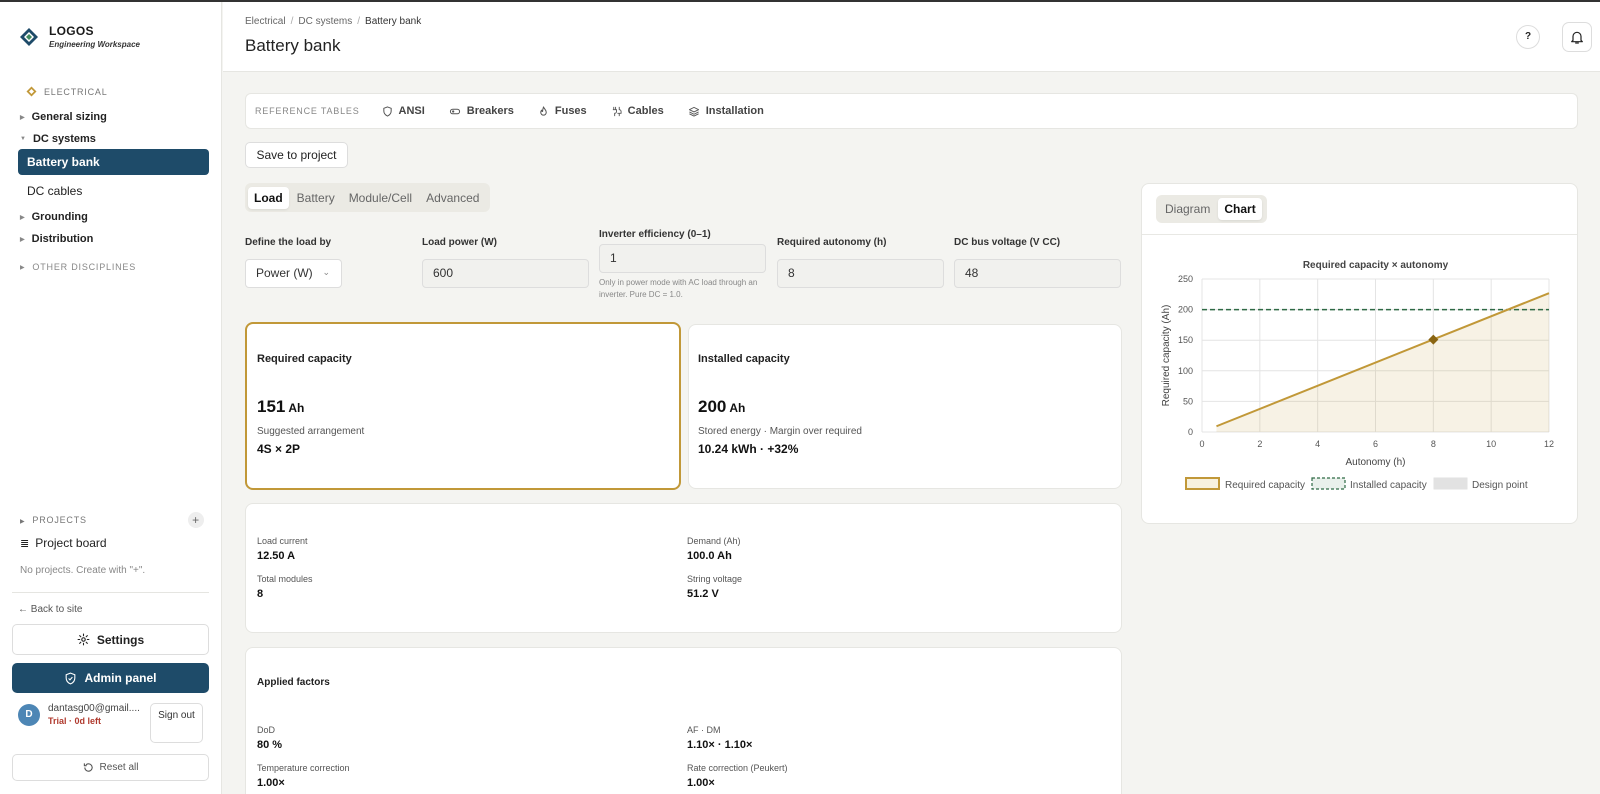 This screenshot has height=794, width=1600. Describe the element at coordinates (22, 217) in the screenshot. I see `caret-right-icon: ▶` at that location.